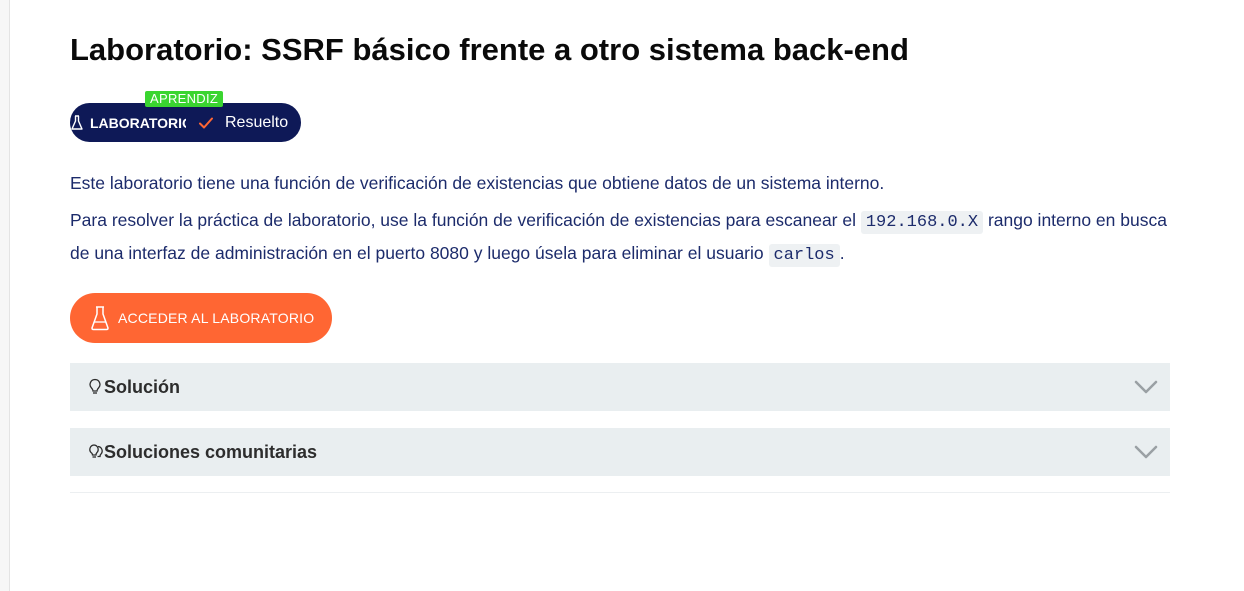 The image size is (1244, 591). Describe the element at coordinates (142, 386) in the screenshot. I see `solution-label: Solución` at that location.